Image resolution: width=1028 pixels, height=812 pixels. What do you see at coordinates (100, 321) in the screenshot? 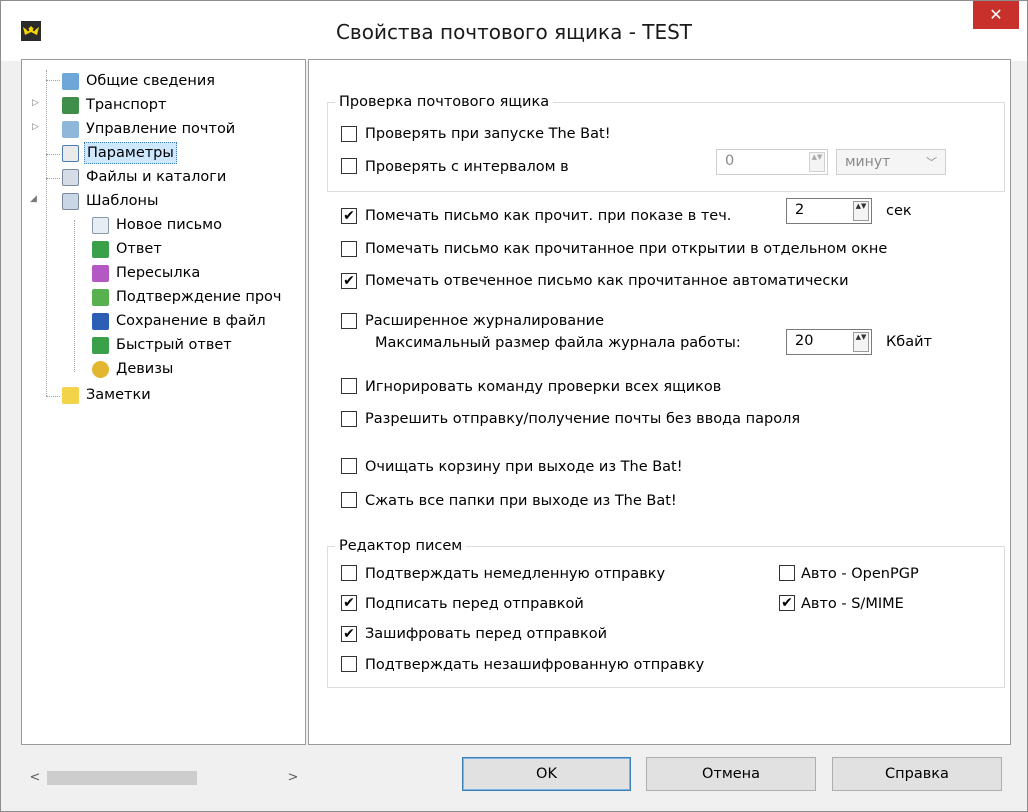
I see `save-to-file-icon` at bounding box center [100, 321].